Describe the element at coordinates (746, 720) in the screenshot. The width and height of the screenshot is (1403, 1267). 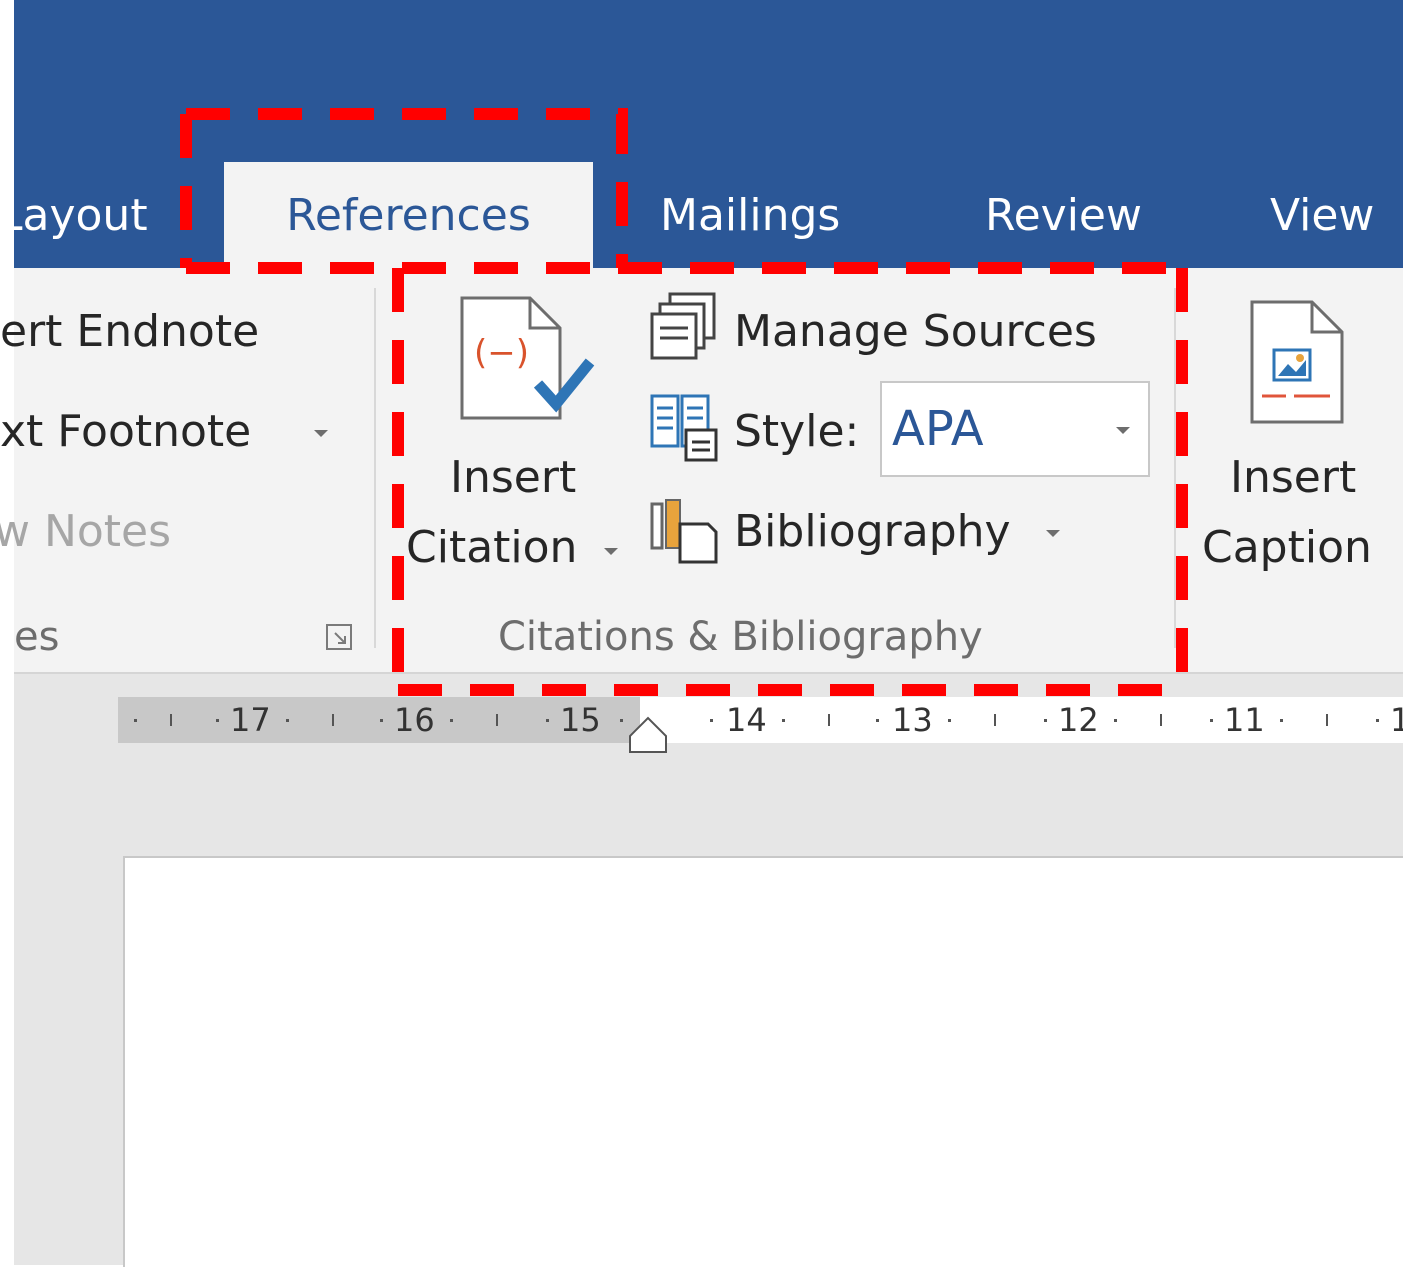
I see `ruler-number: 14` at that location.